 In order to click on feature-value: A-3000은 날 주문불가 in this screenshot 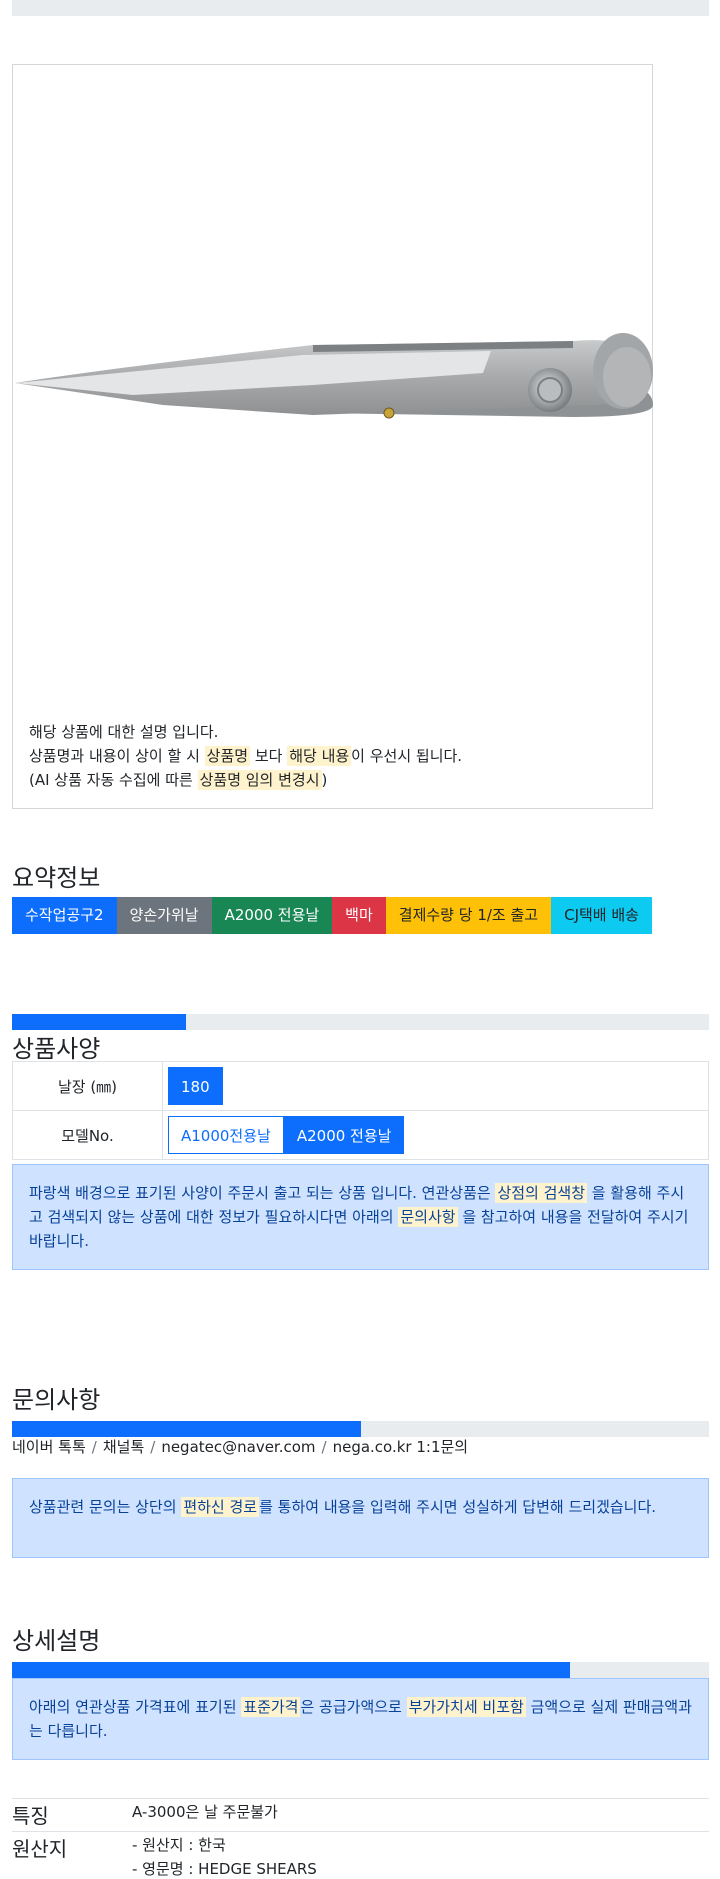, I will do `click(205, 1815)`.